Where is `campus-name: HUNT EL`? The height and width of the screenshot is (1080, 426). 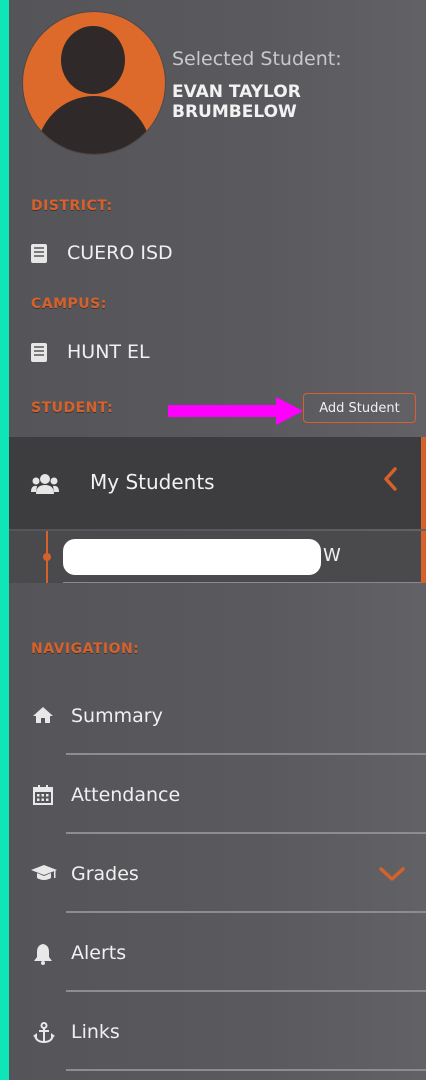
campus-name: HUNT EL is located at coordinates (108, 352).